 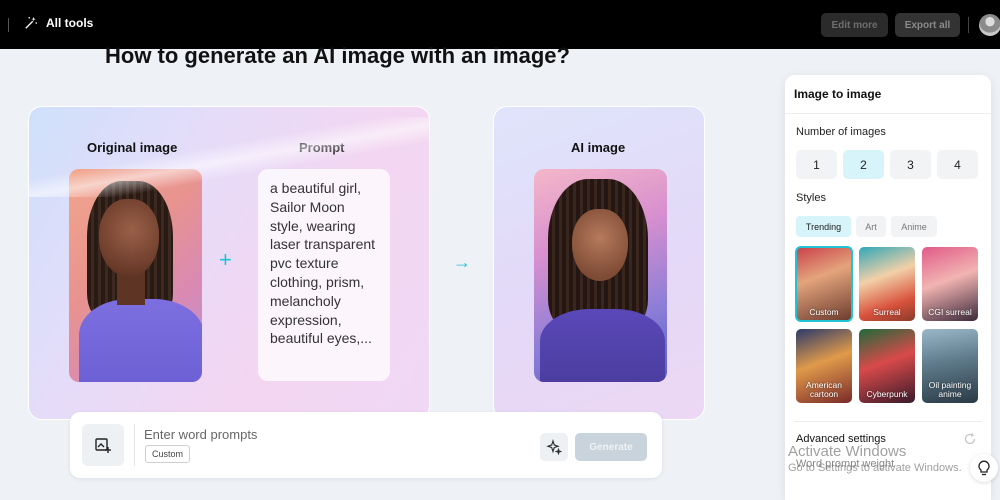 I want to click on edit-more-button: Edit more, so click(x=854, y=25).